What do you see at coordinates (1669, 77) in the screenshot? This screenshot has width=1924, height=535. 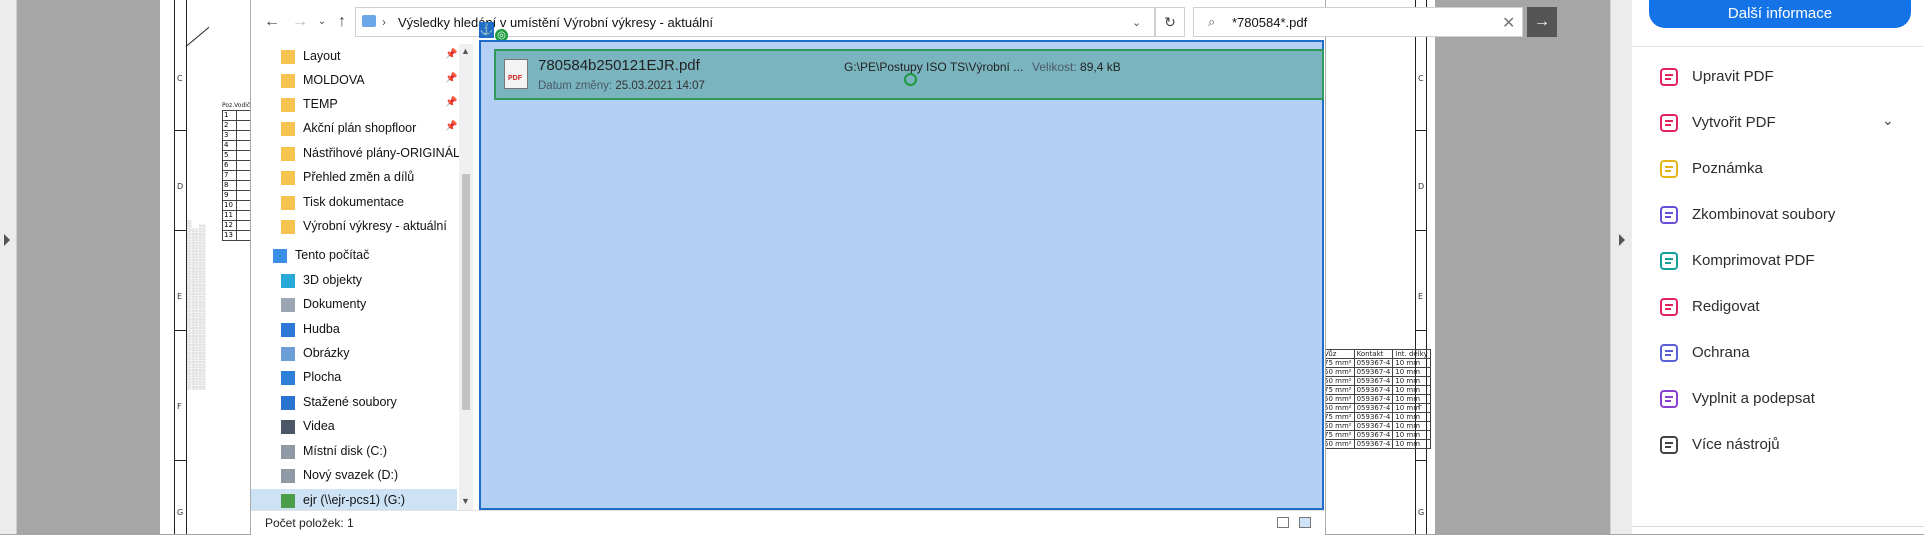 I see `edit-pdf-icon` at bounding box center [1669, 77].